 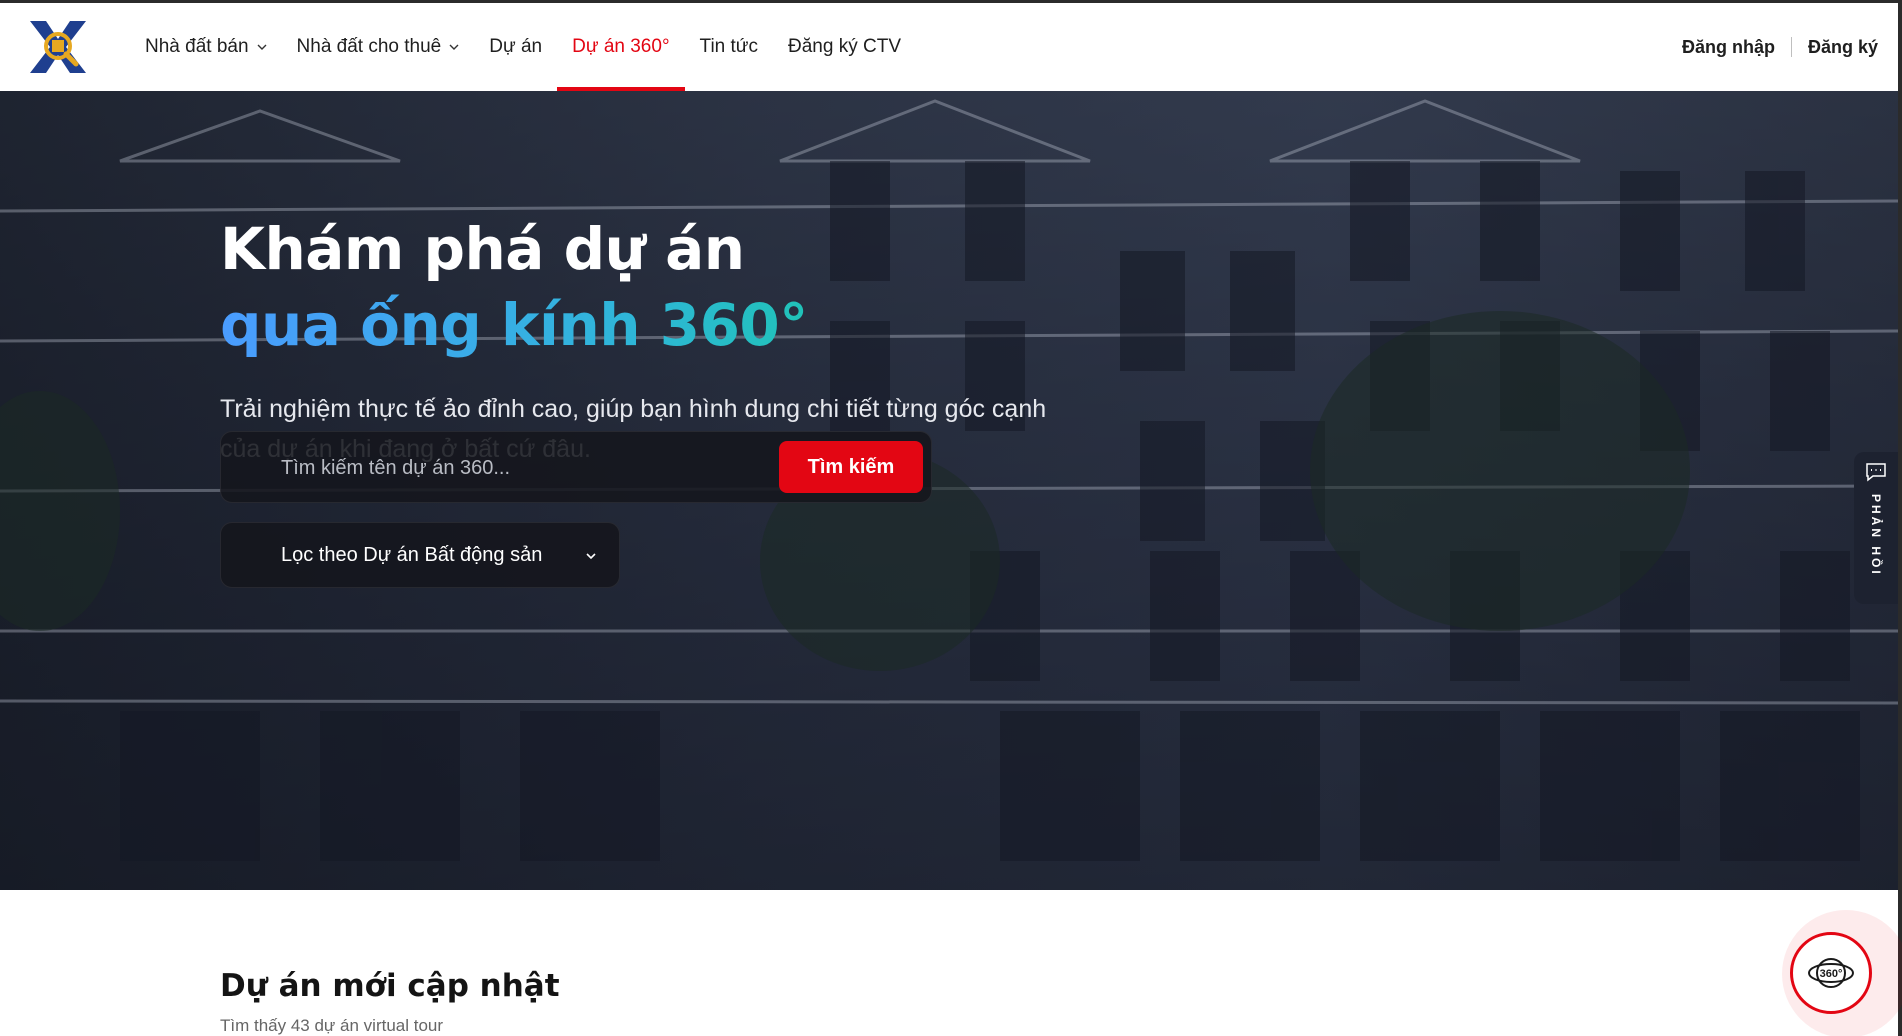 I want to click on site-logo, so click(x=58, y=47).